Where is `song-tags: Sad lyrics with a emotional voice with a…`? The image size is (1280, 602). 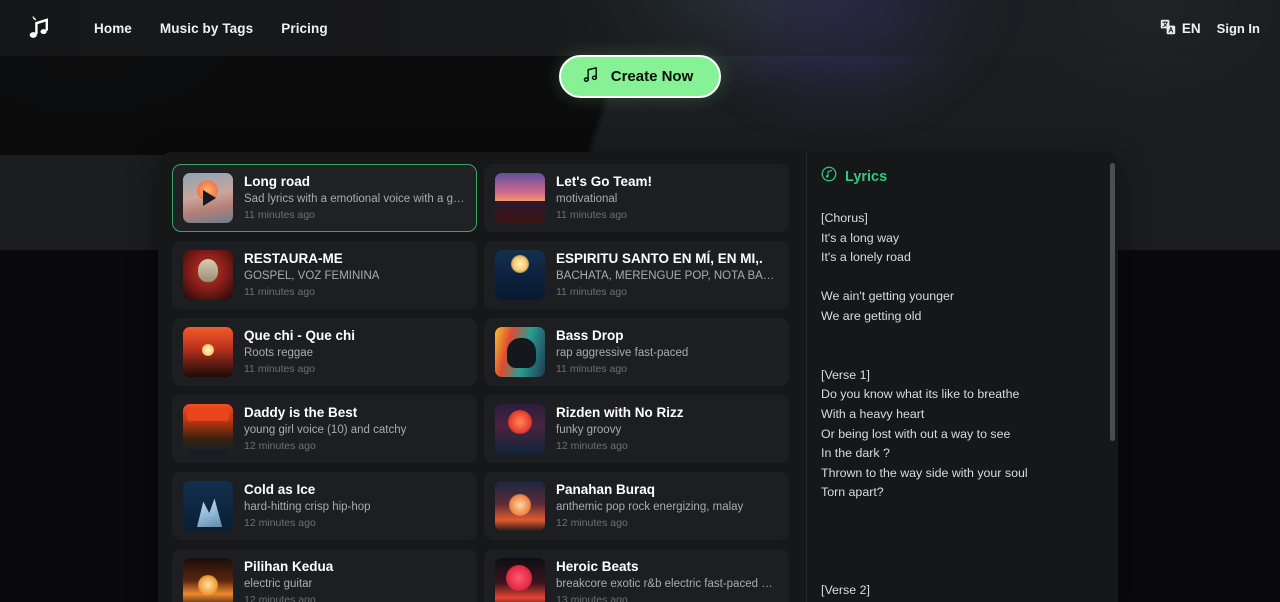
song-tags: Sad lyrics with a emotional voice with a… is located at coordinates (355, 199).